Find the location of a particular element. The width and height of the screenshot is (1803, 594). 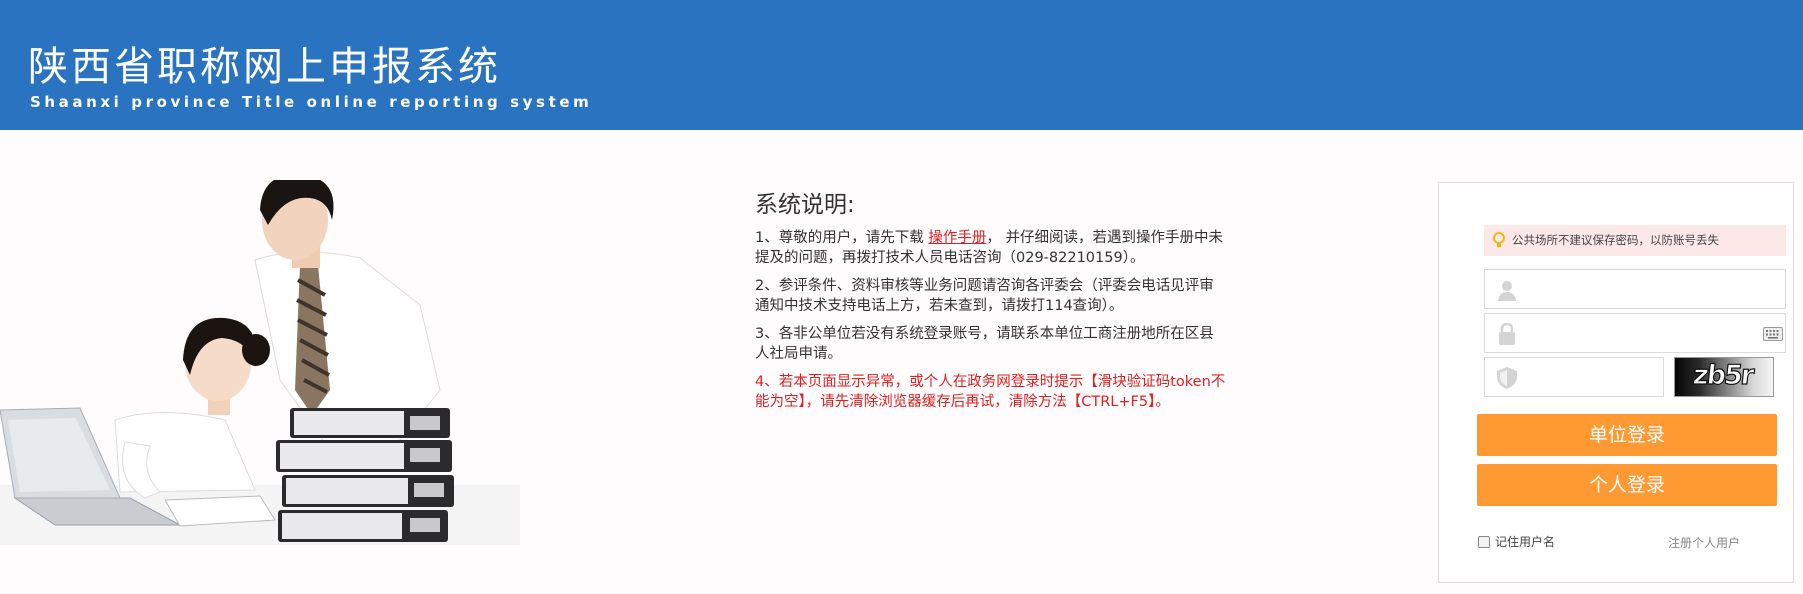

remember-username-checkbox is located at coordinates (1484, 541).